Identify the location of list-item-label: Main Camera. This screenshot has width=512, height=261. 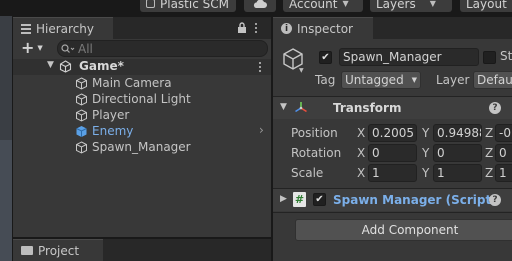
(132, 83).